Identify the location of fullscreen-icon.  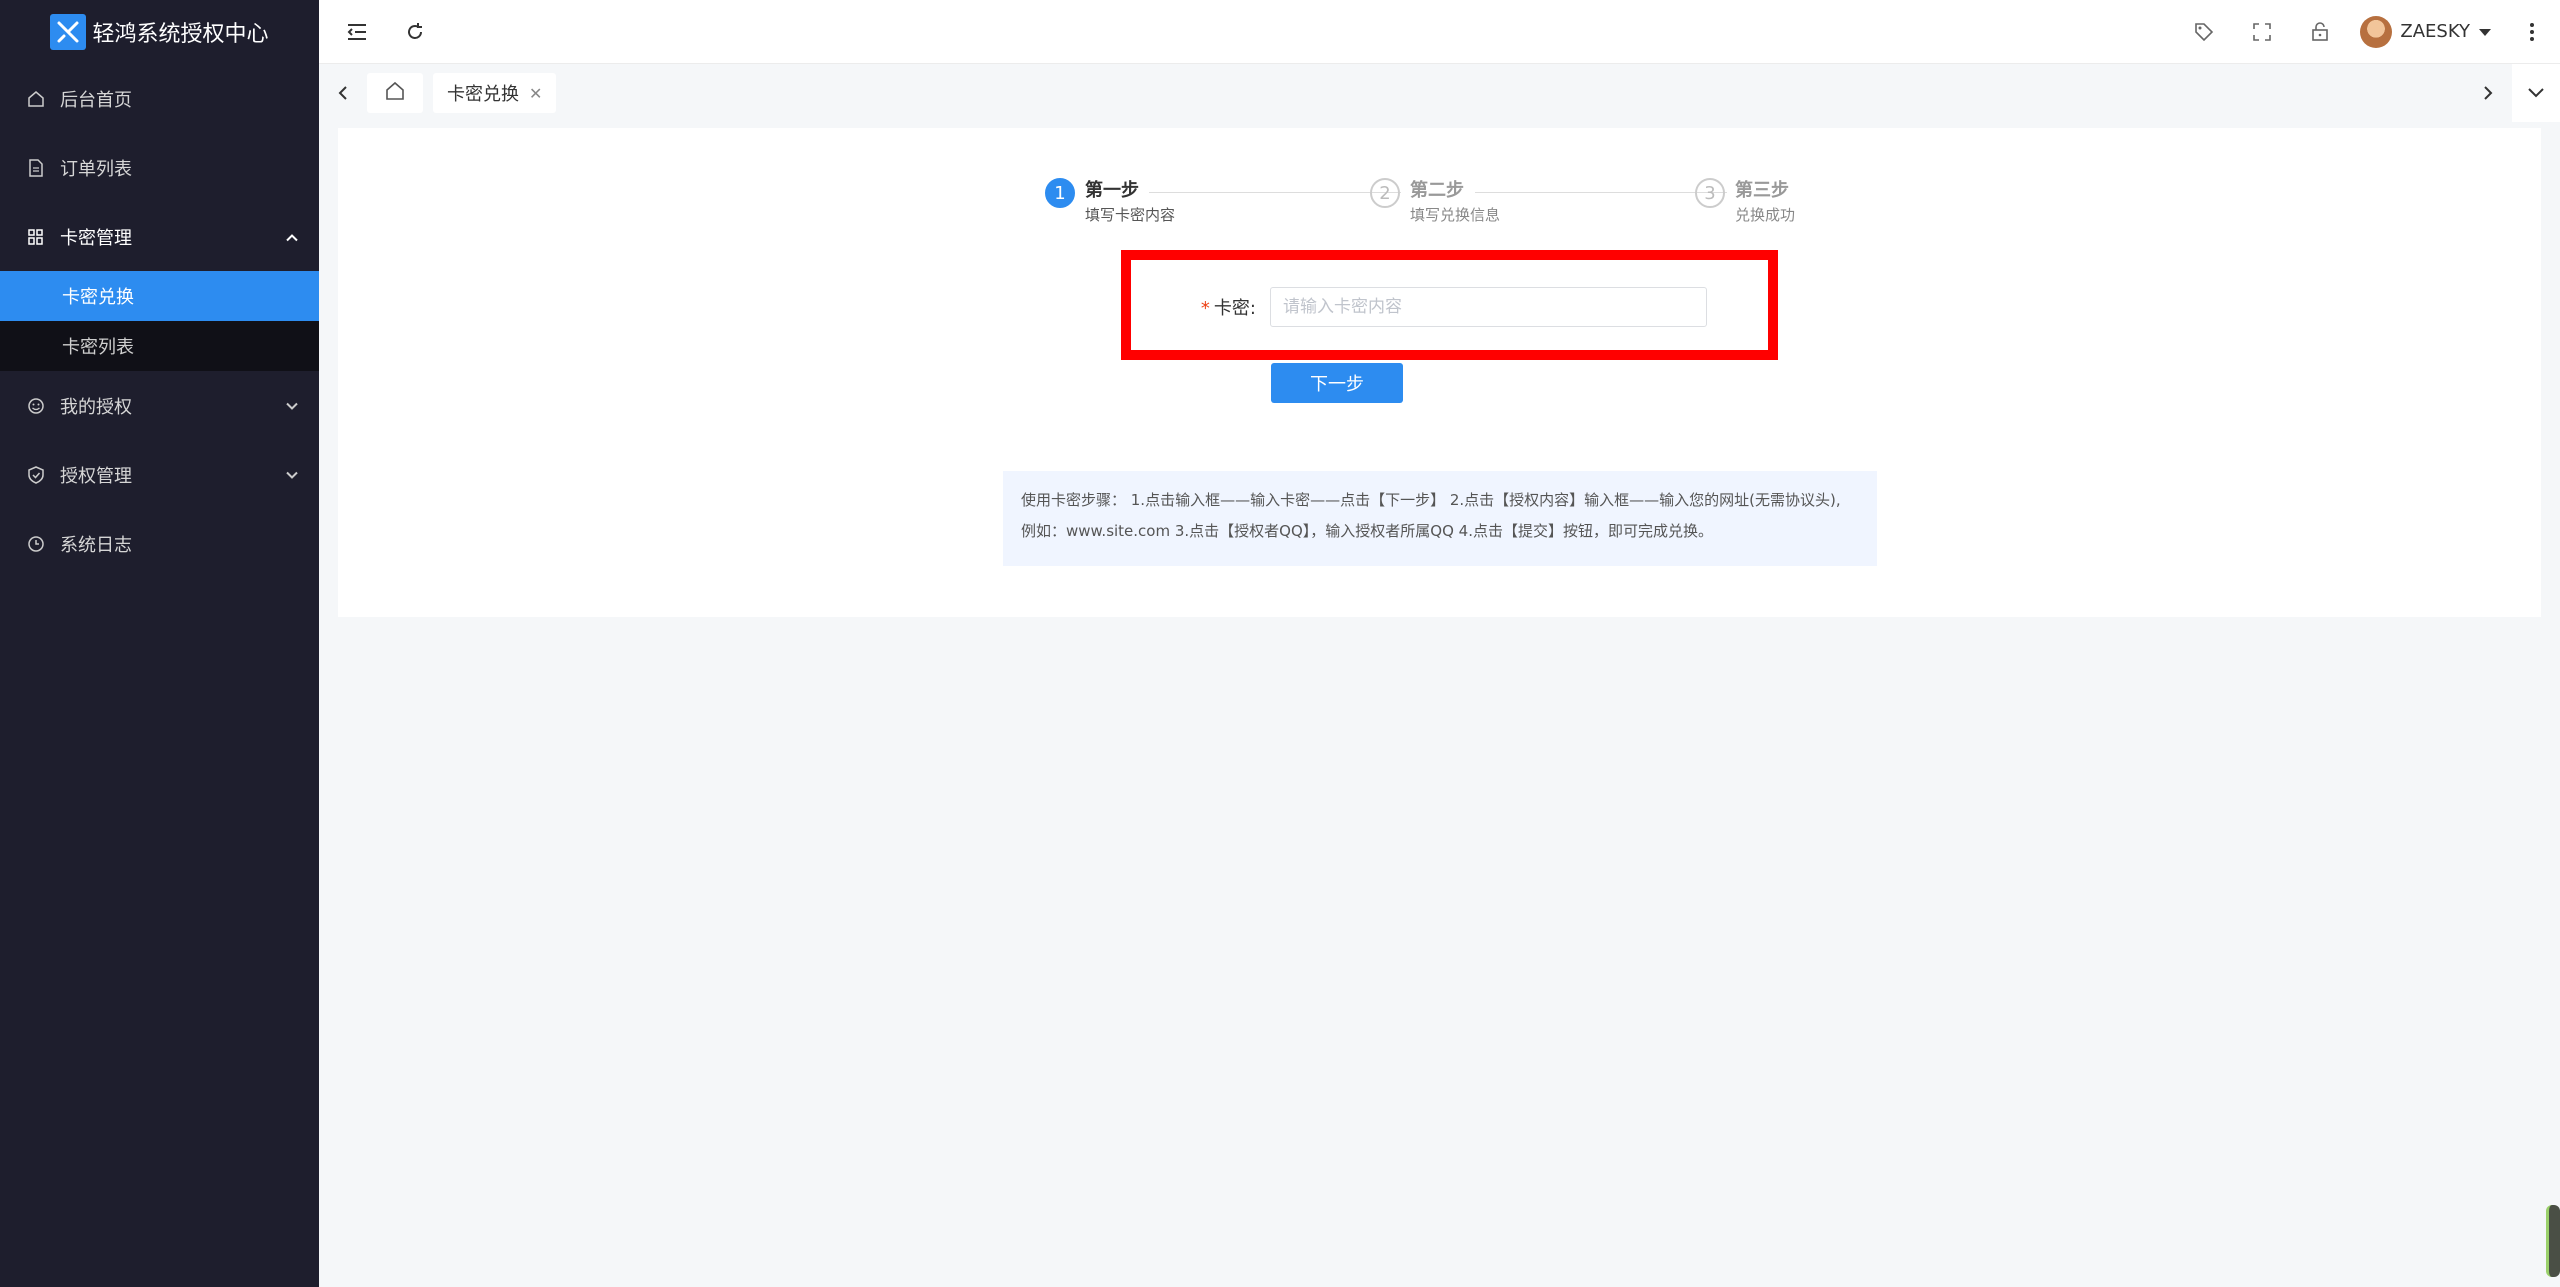
(2262, 32).